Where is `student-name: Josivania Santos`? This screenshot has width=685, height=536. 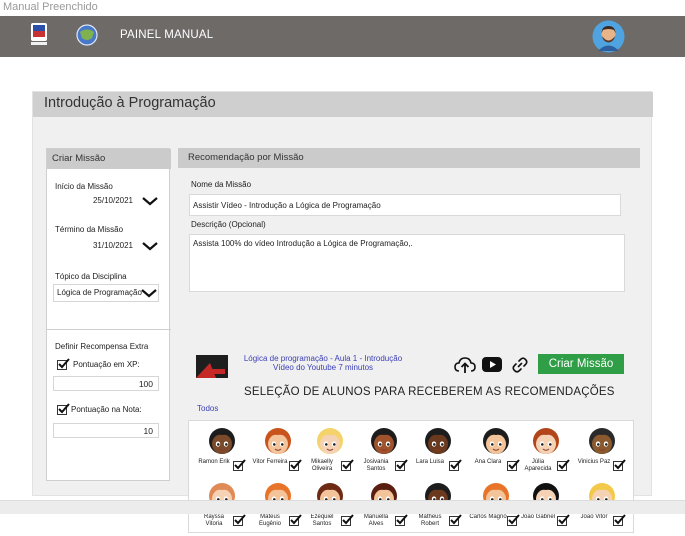
student-name: Josivania Santos is located at coordinates (376, 465).